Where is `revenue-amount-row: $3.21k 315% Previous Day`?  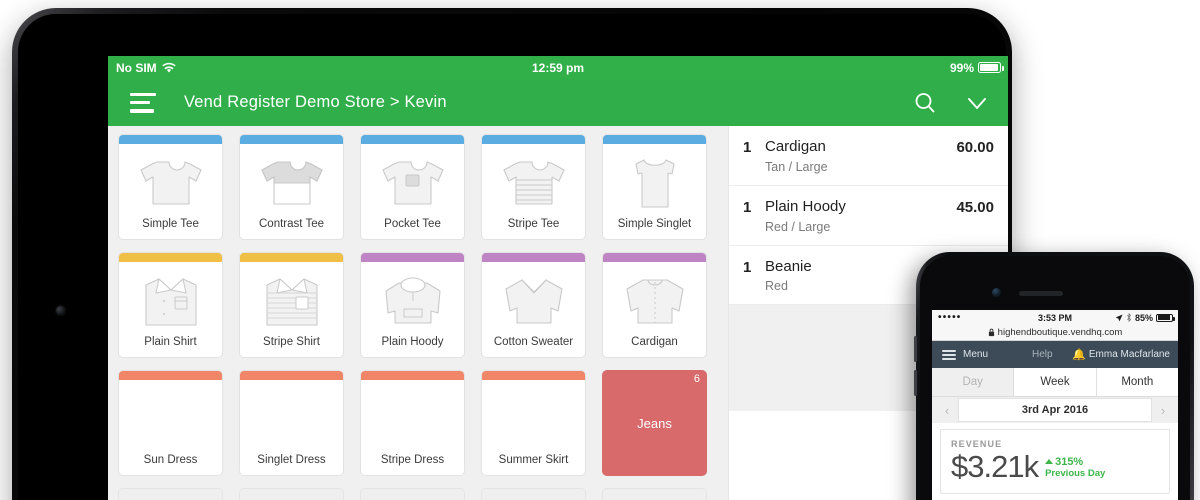 revenue-amount-row: $3.21k 315% Previous Day is located at coordinates (1055, 466).